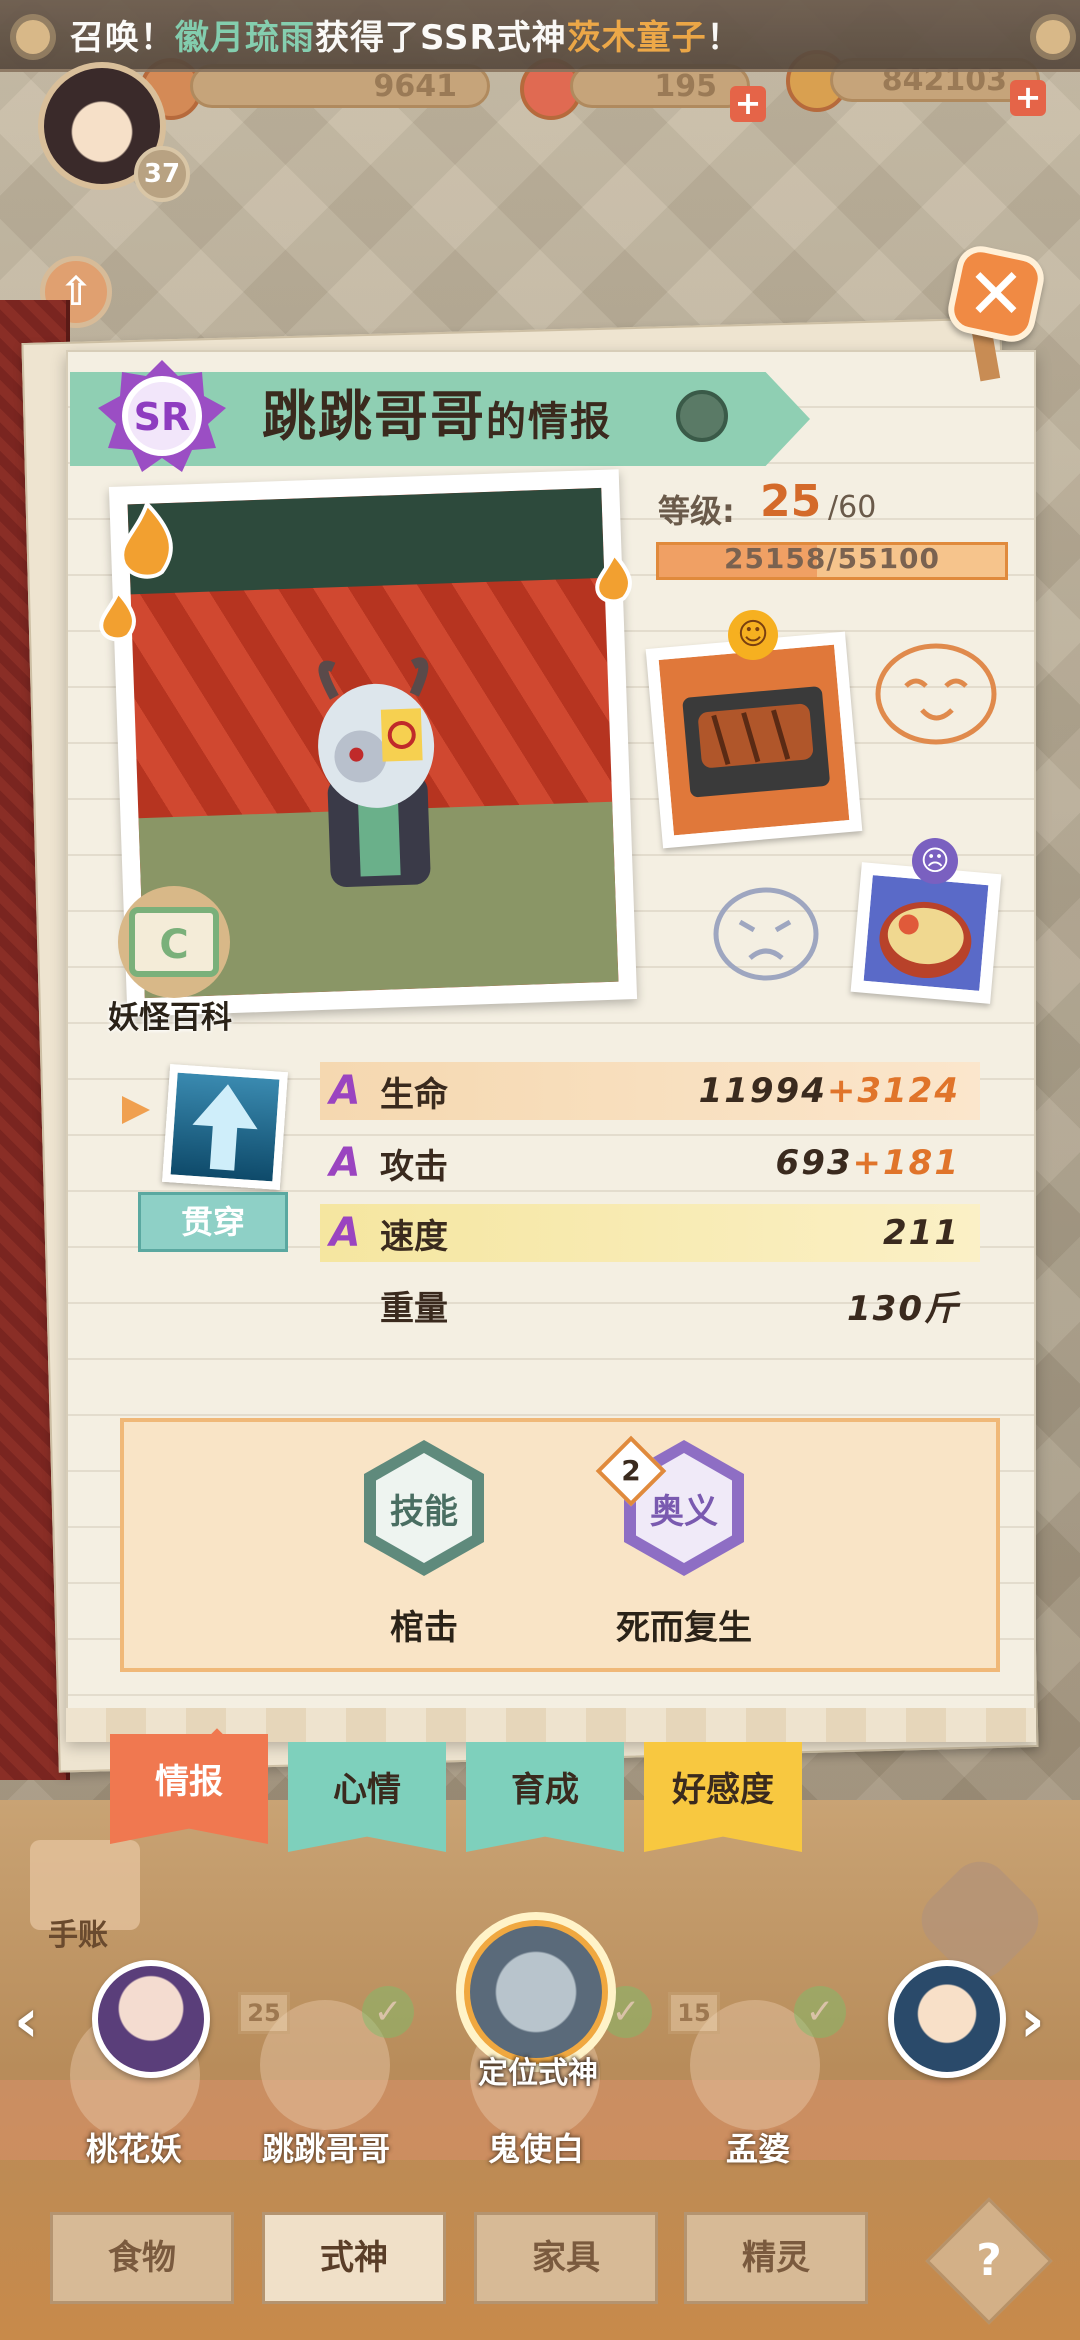  Describe the element at coordinates (441, 38) in the screenshot. I see `announcement-middle: 获得了SSR式神` at that location.